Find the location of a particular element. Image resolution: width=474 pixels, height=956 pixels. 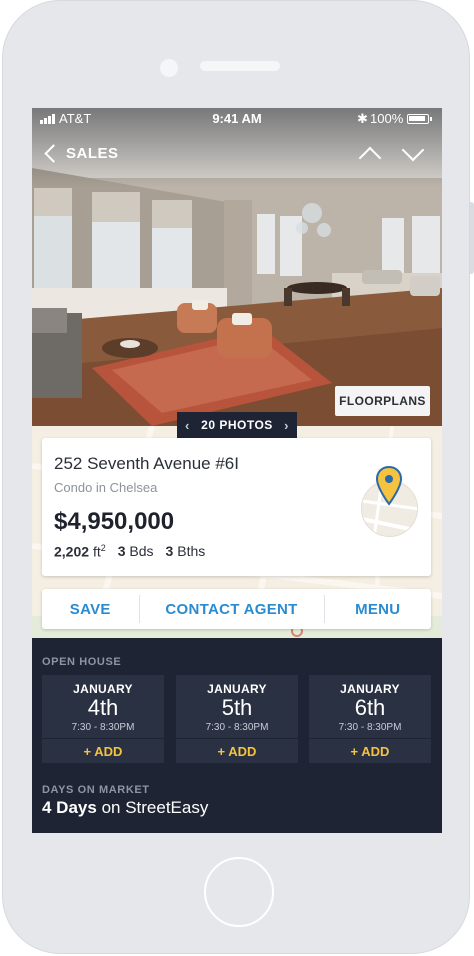

baths-stat: 3 Bths is located at coordinates (186, 551).